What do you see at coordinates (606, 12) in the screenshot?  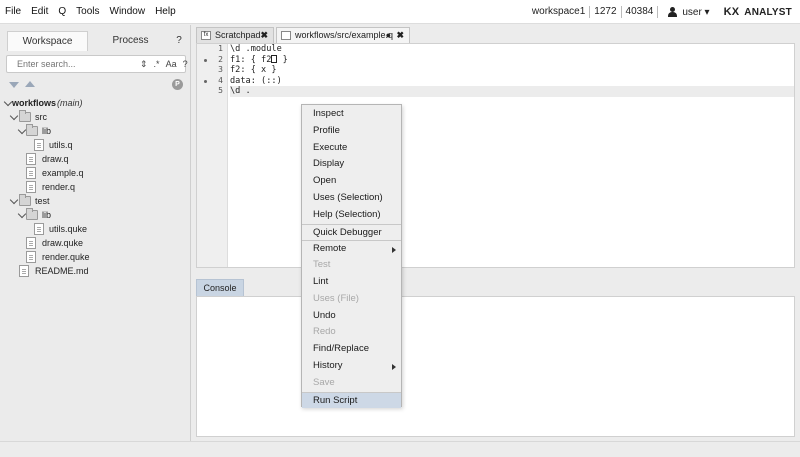 I see `port-primary: 1272` at bounding box center [606, 12].